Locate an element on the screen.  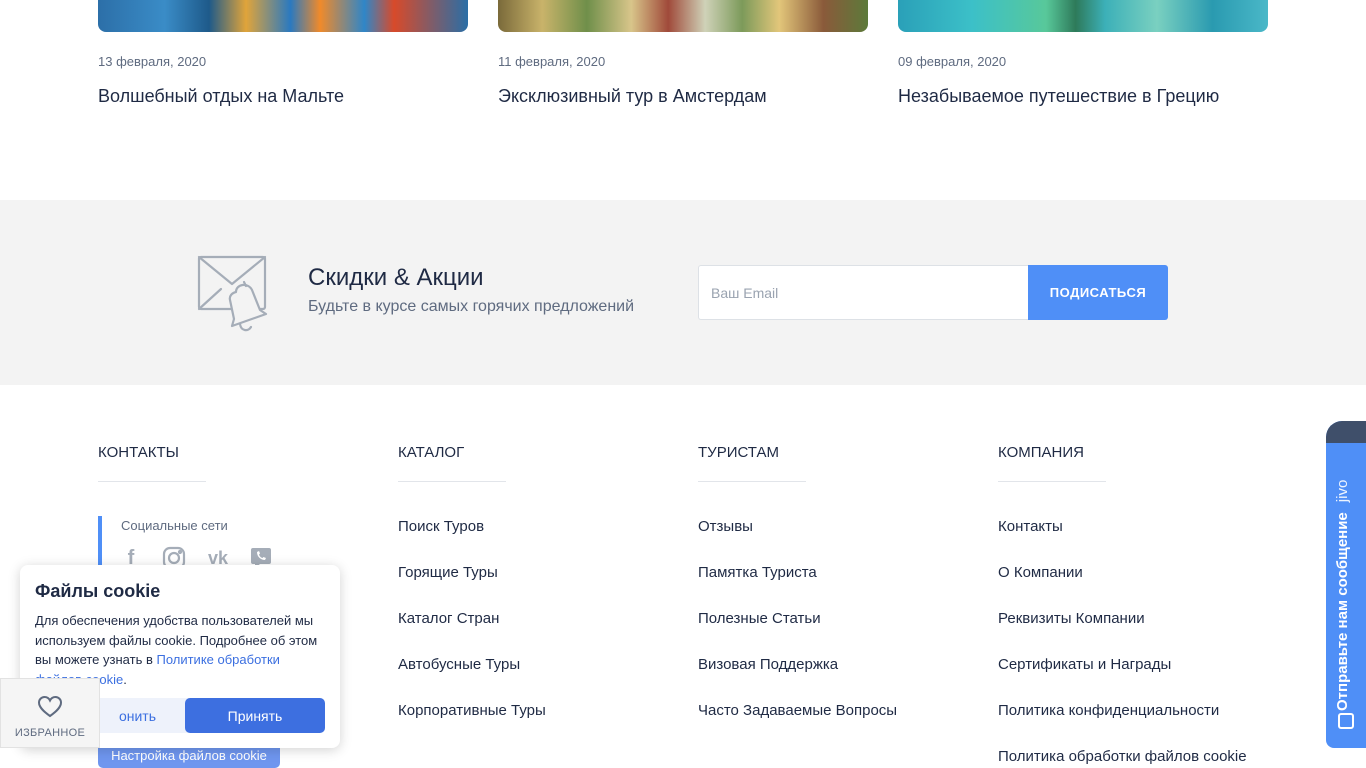
footer-link-country-catalog: Каталог Стран is located at coordinates (448, 618).